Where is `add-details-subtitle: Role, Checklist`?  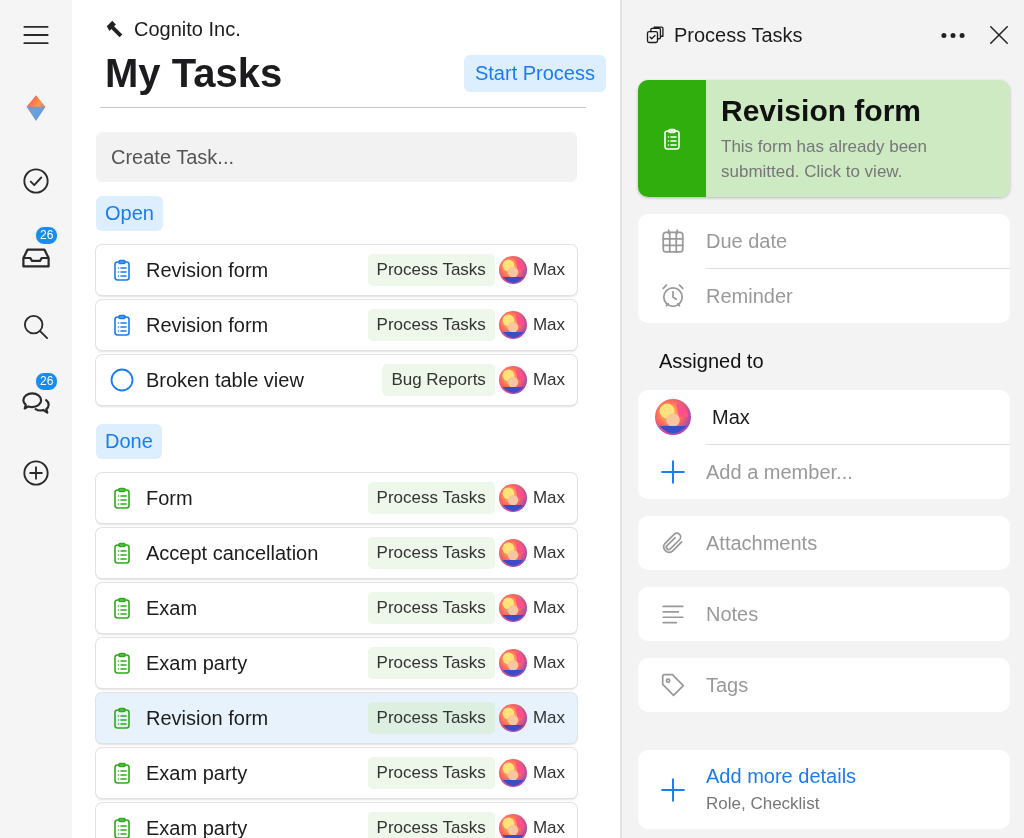 add-details-subtitle: Role, Checklist is located at coordinates (763, 804).